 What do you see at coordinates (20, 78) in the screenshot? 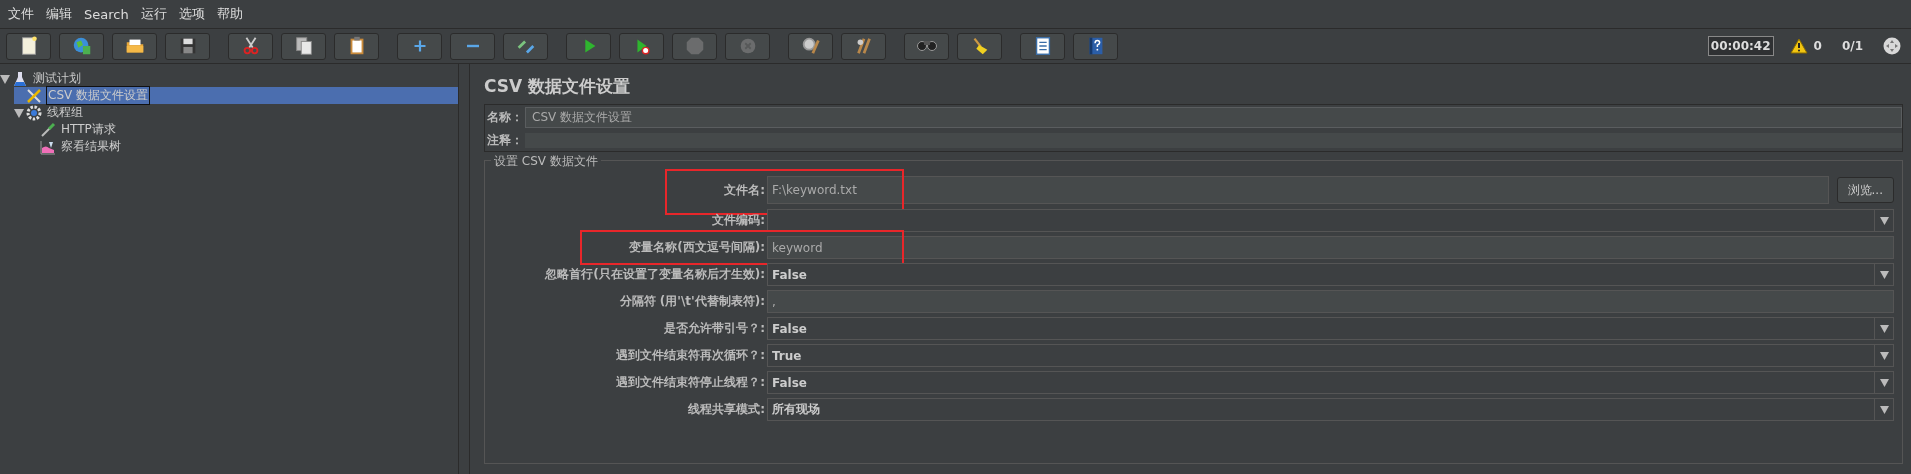
I see `flask-icon` at bounding box center [20, 78].